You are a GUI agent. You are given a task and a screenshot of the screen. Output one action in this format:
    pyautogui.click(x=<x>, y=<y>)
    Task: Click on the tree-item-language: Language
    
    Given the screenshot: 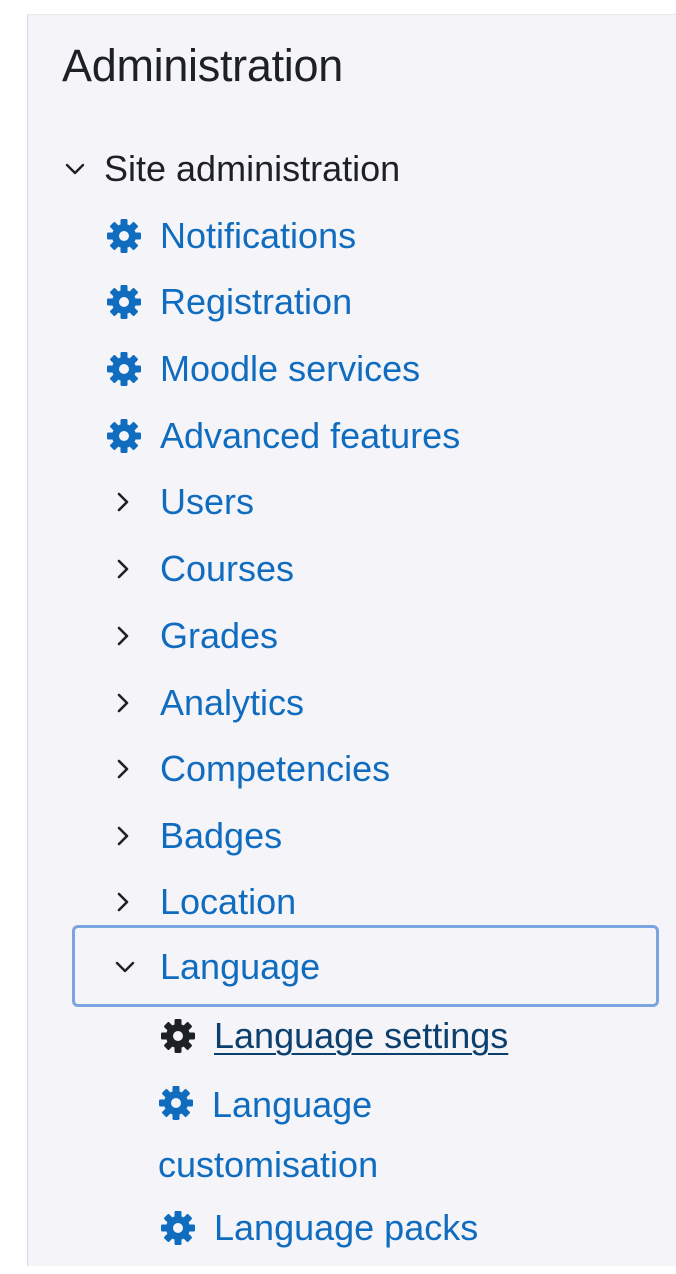 What is the action you would take?
    pyautogui.click(x=216, y=967)
    